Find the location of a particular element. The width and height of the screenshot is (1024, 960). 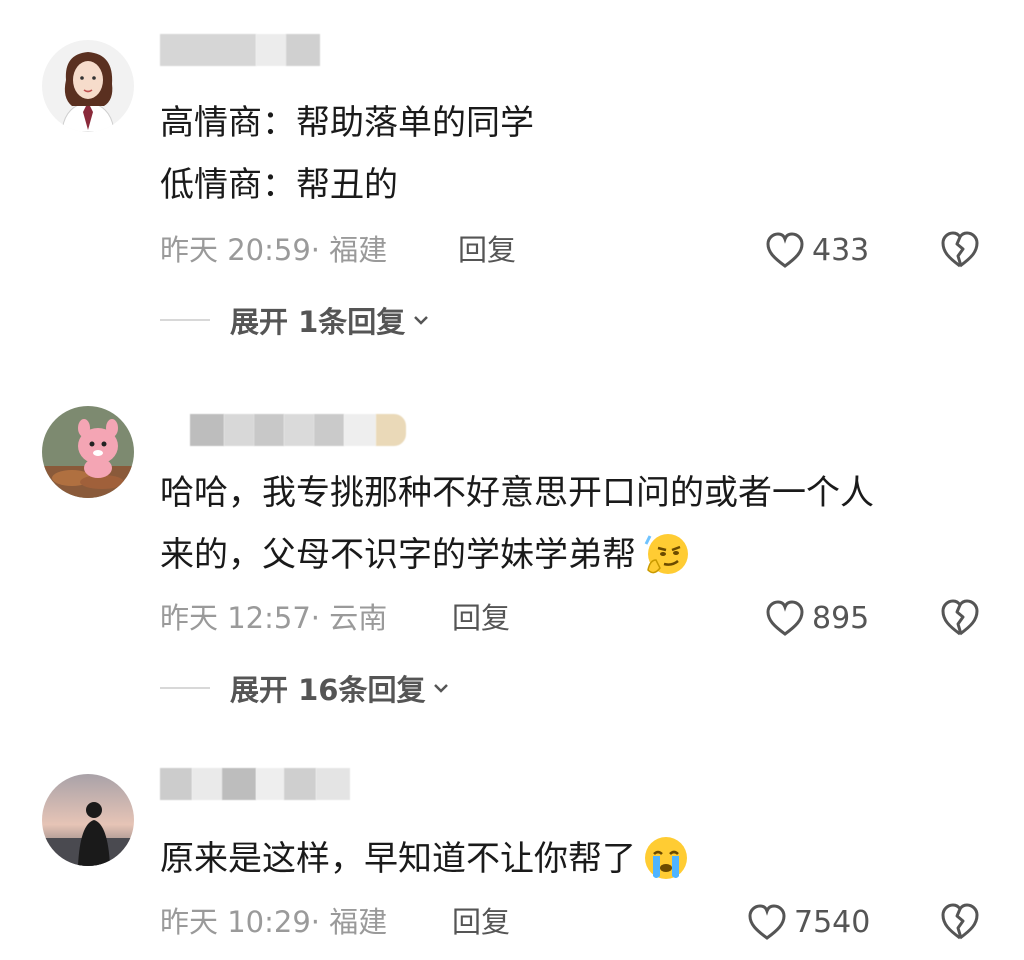

comment-meta: 昨天 12:57· 云南 is located at coordinates (273, 618).